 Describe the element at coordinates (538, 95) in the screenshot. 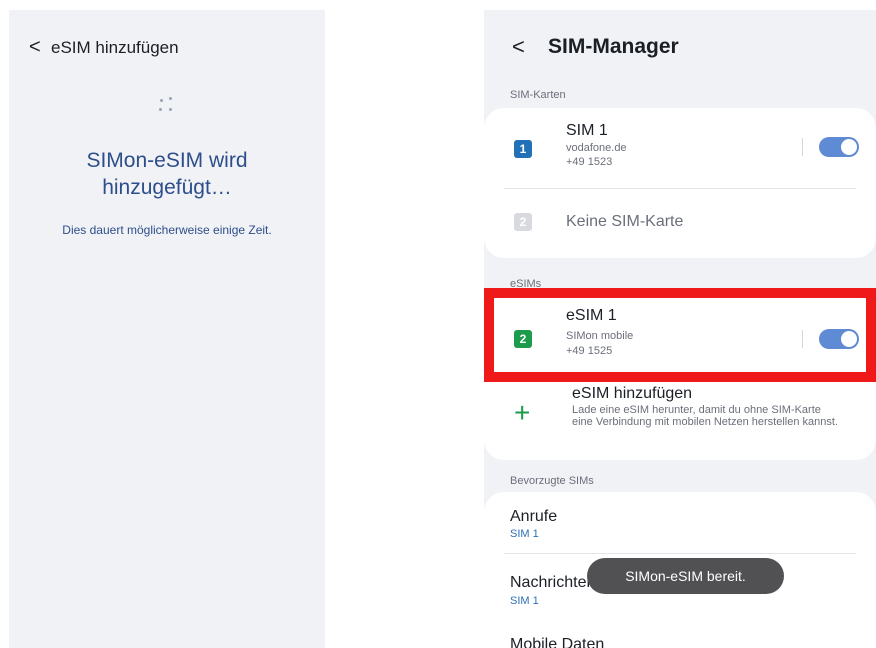

I see `section-label-sim-cards: SIM-Karten` at that location.